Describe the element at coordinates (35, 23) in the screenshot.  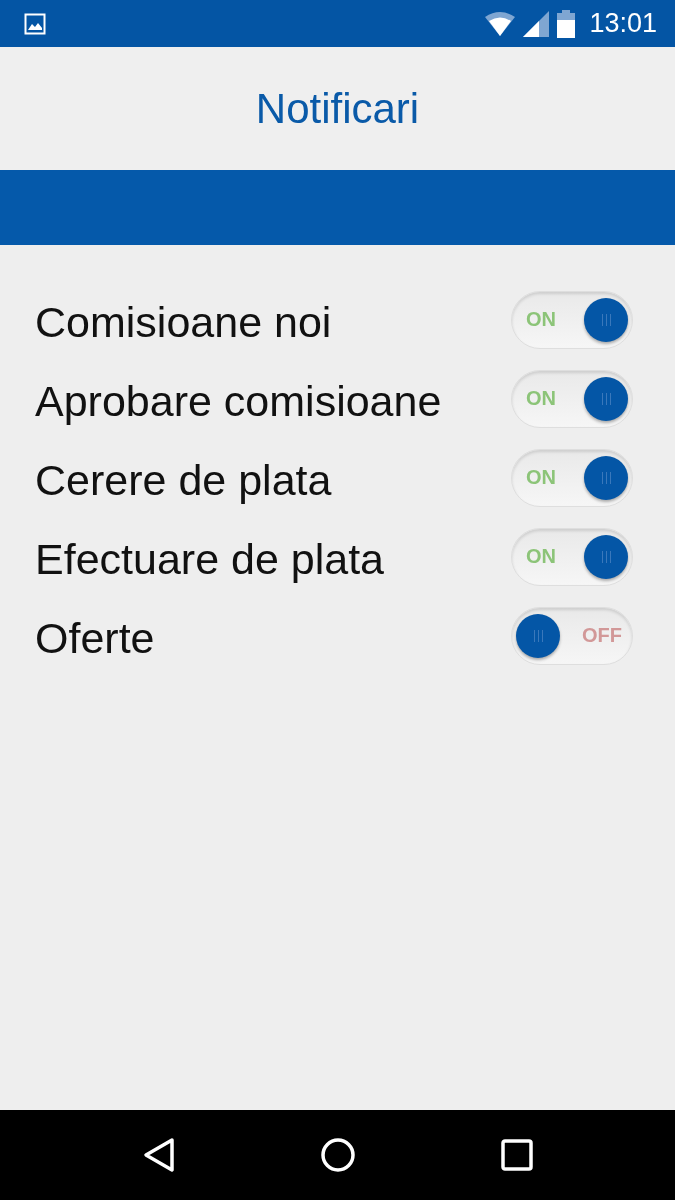
I see `image-icon` at that location.